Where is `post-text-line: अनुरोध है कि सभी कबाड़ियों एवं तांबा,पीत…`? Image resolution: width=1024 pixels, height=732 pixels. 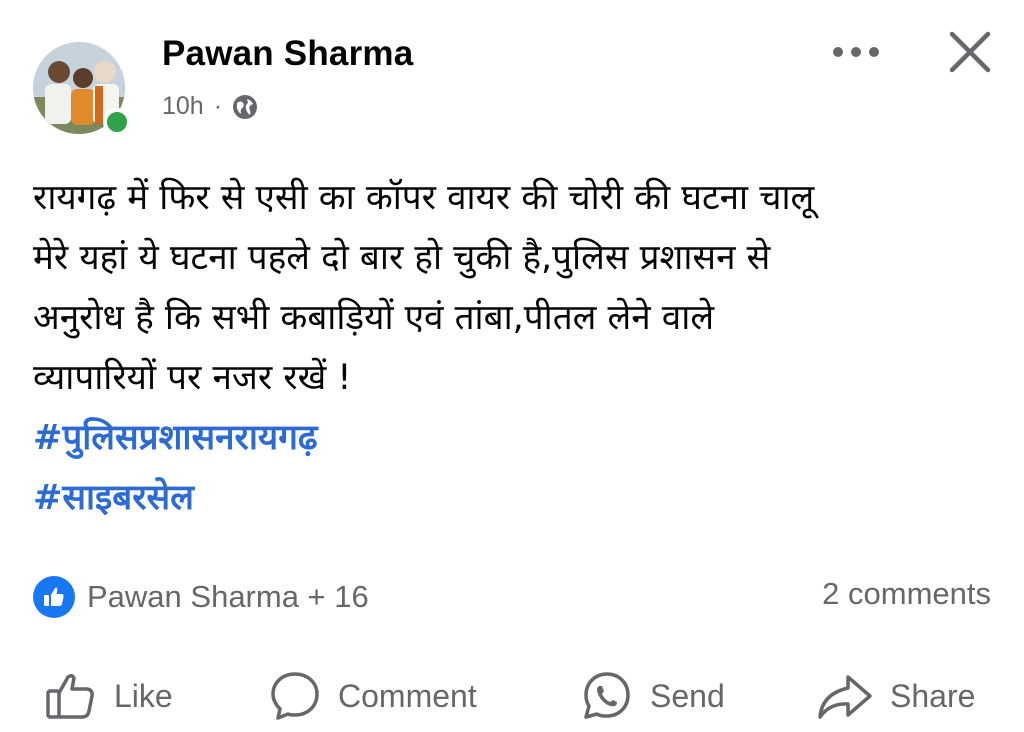 post-text-line: अनुरोध है कि सभी कबाड़ियों एवं तांबा,पीत… is located at coordinates (374, 318).